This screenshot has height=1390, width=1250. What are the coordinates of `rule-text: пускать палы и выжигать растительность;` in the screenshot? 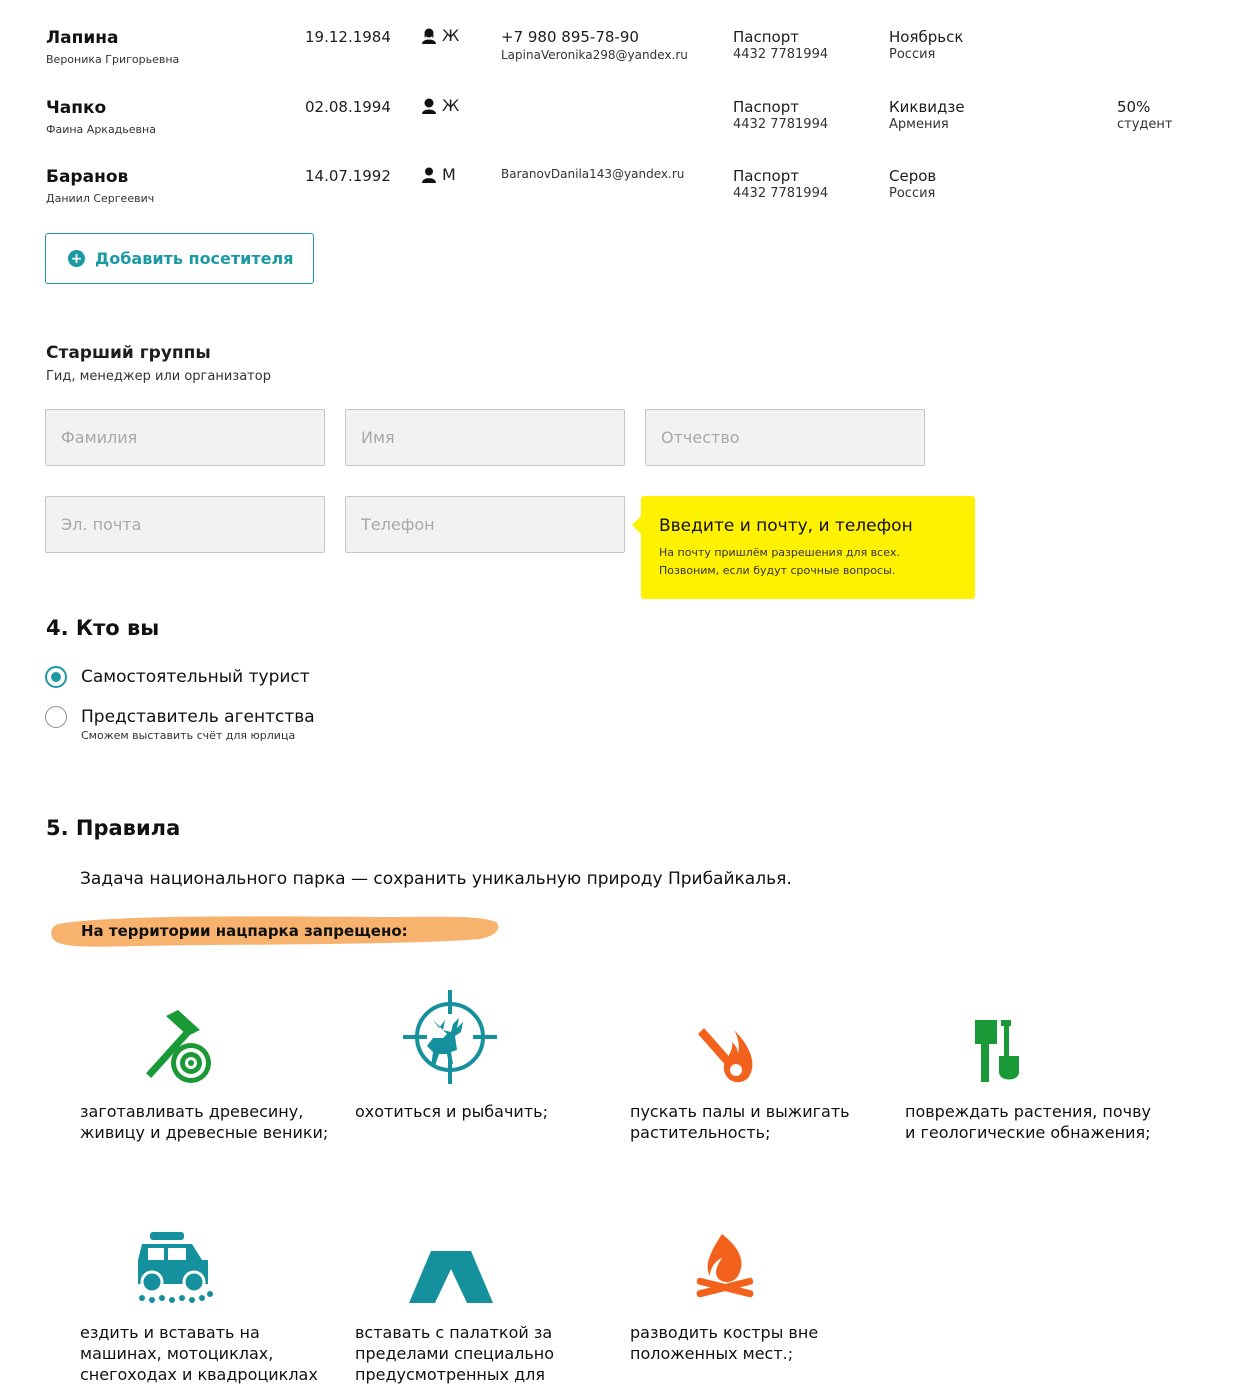 It's located at (740, 1122).